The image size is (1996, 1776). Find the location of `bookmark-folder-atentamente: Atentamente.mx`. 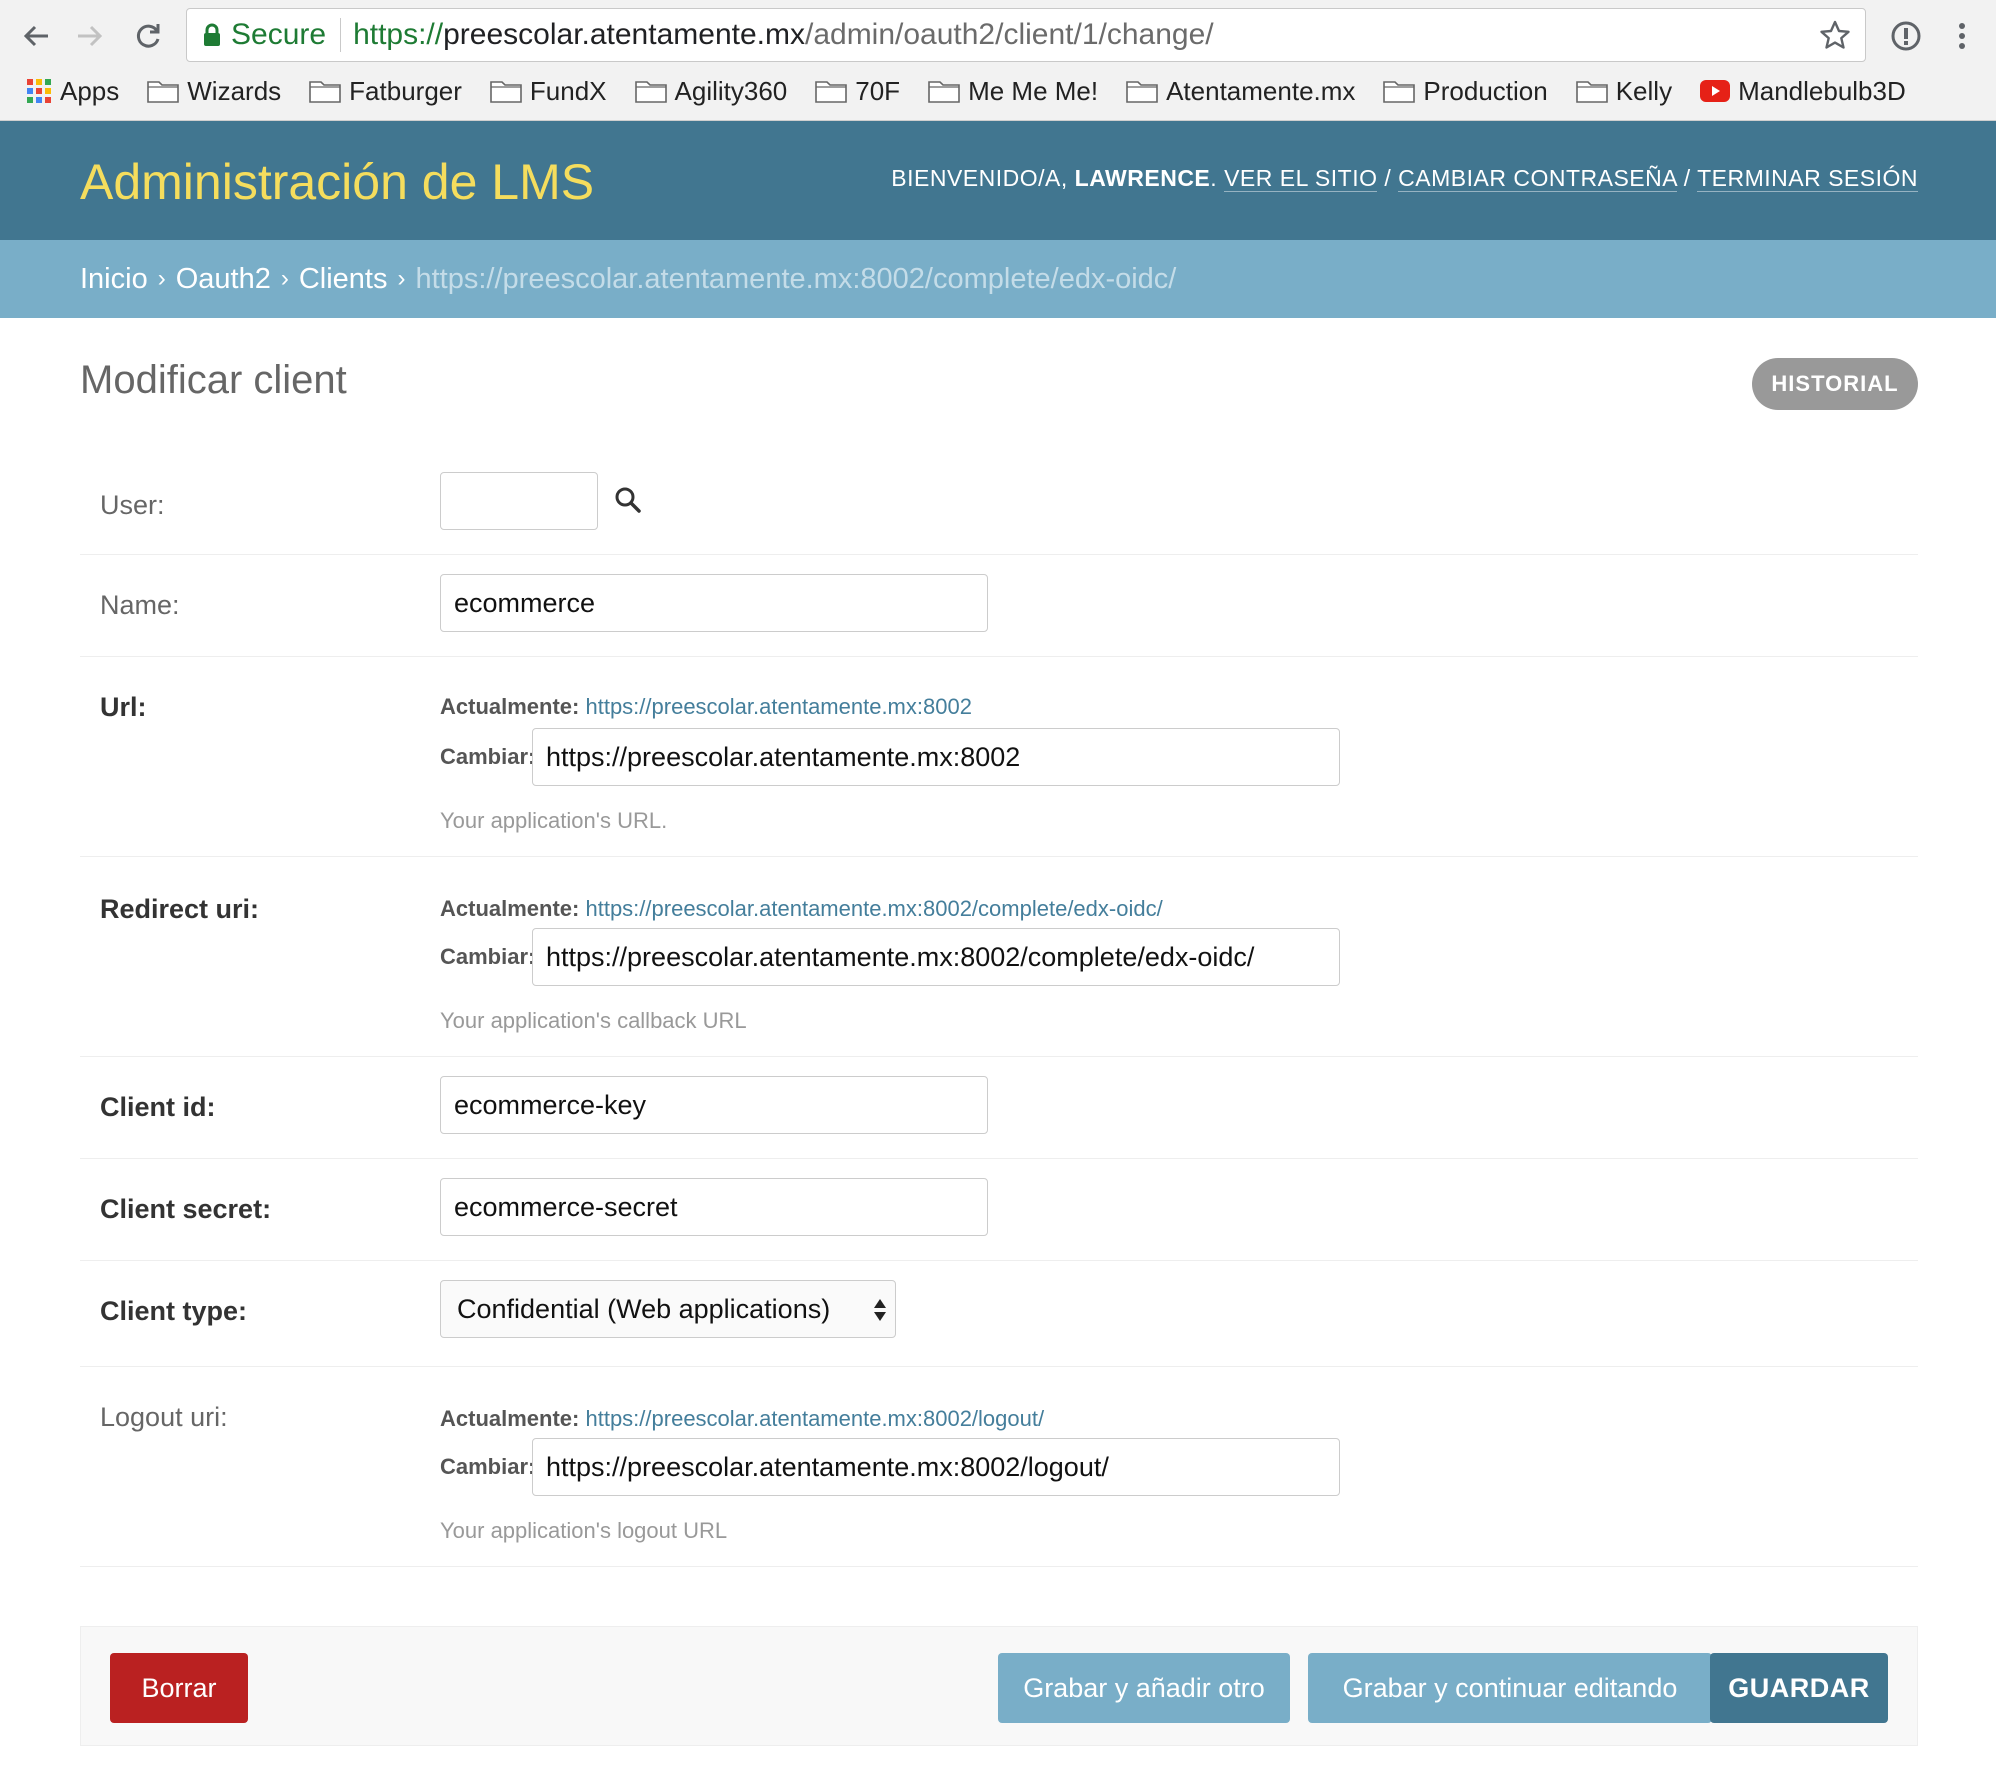

bookmark-folder-atentamente: Atentamente.mx is located at coordinates (1240, 91).